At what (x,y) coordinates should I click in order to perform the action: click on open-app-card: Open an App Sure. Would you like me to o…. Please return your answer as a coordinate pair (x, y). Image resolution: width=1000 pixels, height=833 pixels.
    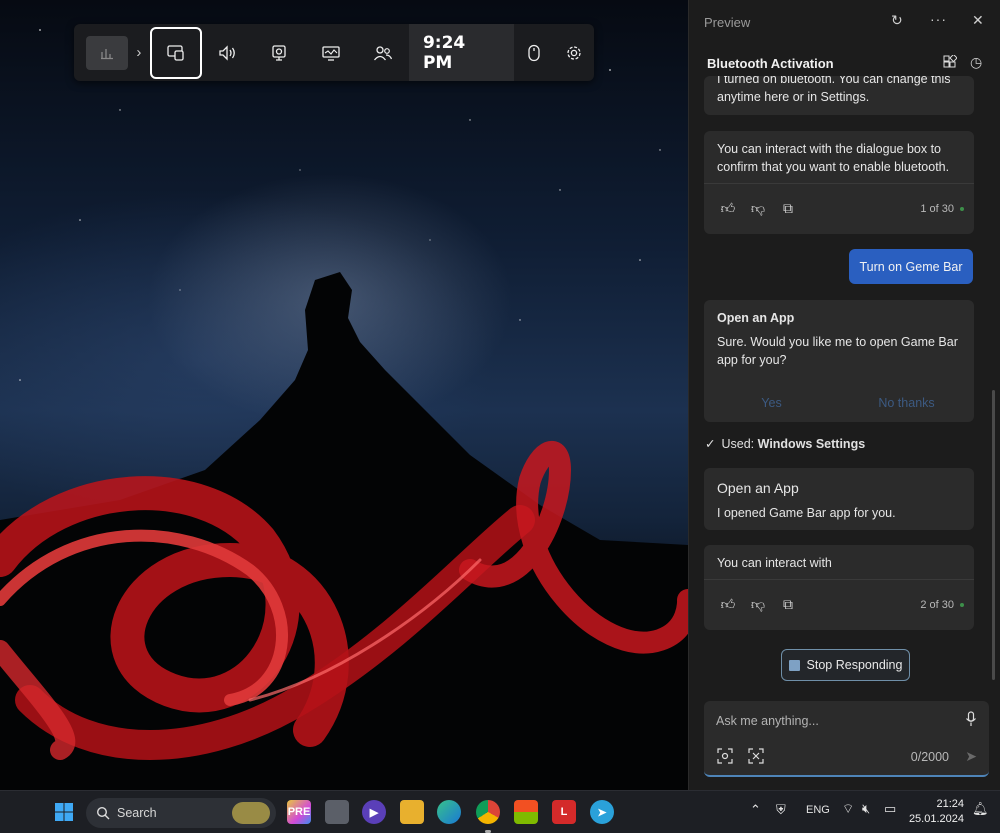
    Looking at the image, I should click on (839, 361).